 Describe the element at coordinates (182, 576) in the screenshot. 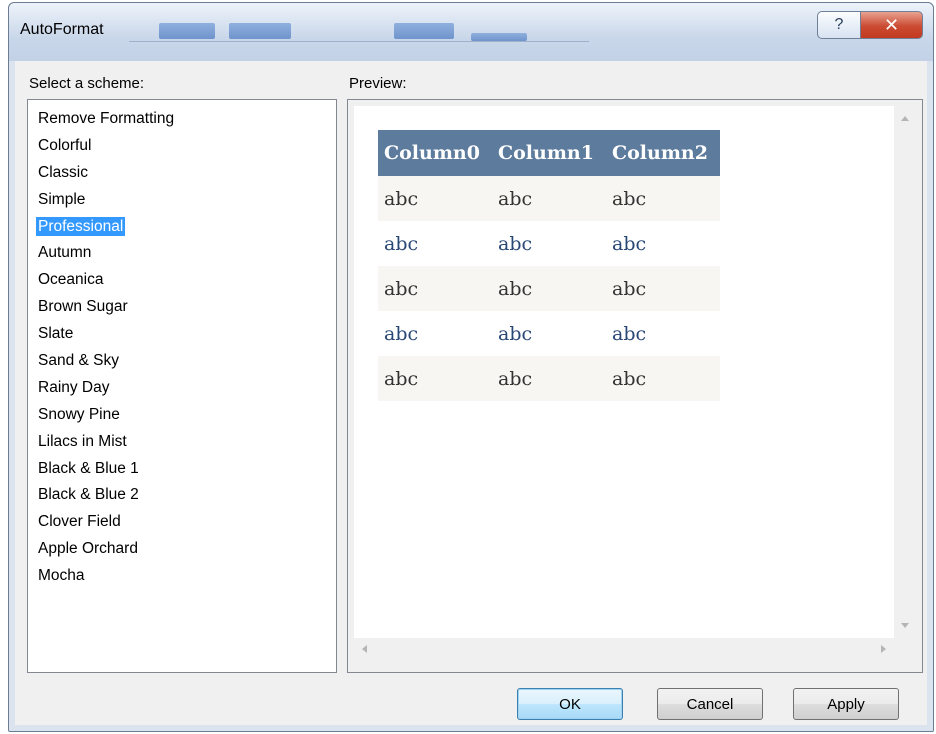

I see `scheme-list-item: Mocha` at that location.